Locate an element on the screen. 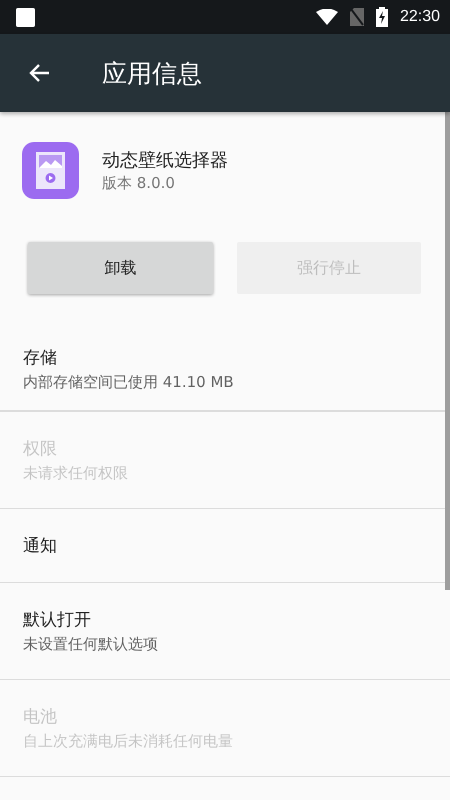  clock-time: 22:30 is located at coordinates (420, 17).